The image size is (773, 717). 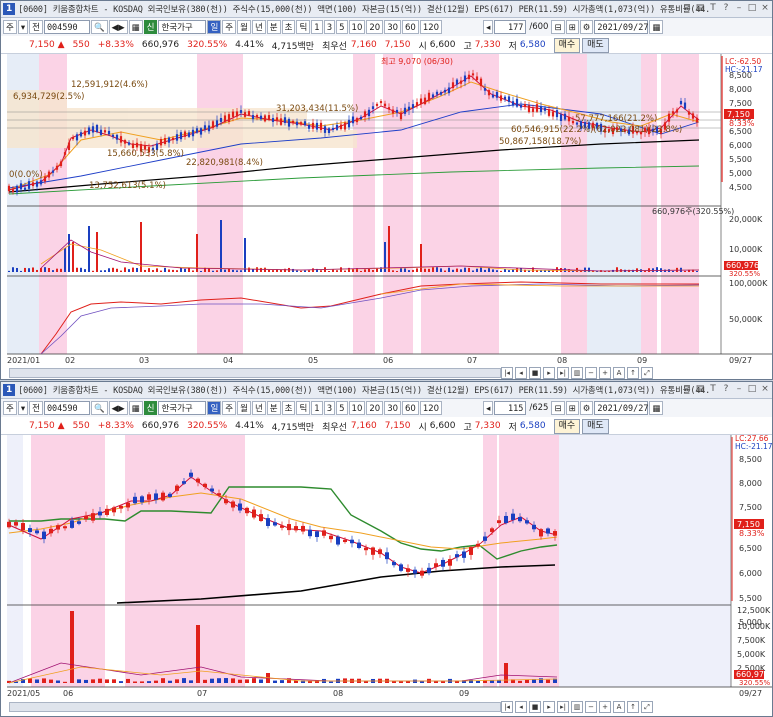 What do you see at coordinates (510, 408) in the screenshot?
I see `bar-count-input: 115` at bounding box center [510, 408].